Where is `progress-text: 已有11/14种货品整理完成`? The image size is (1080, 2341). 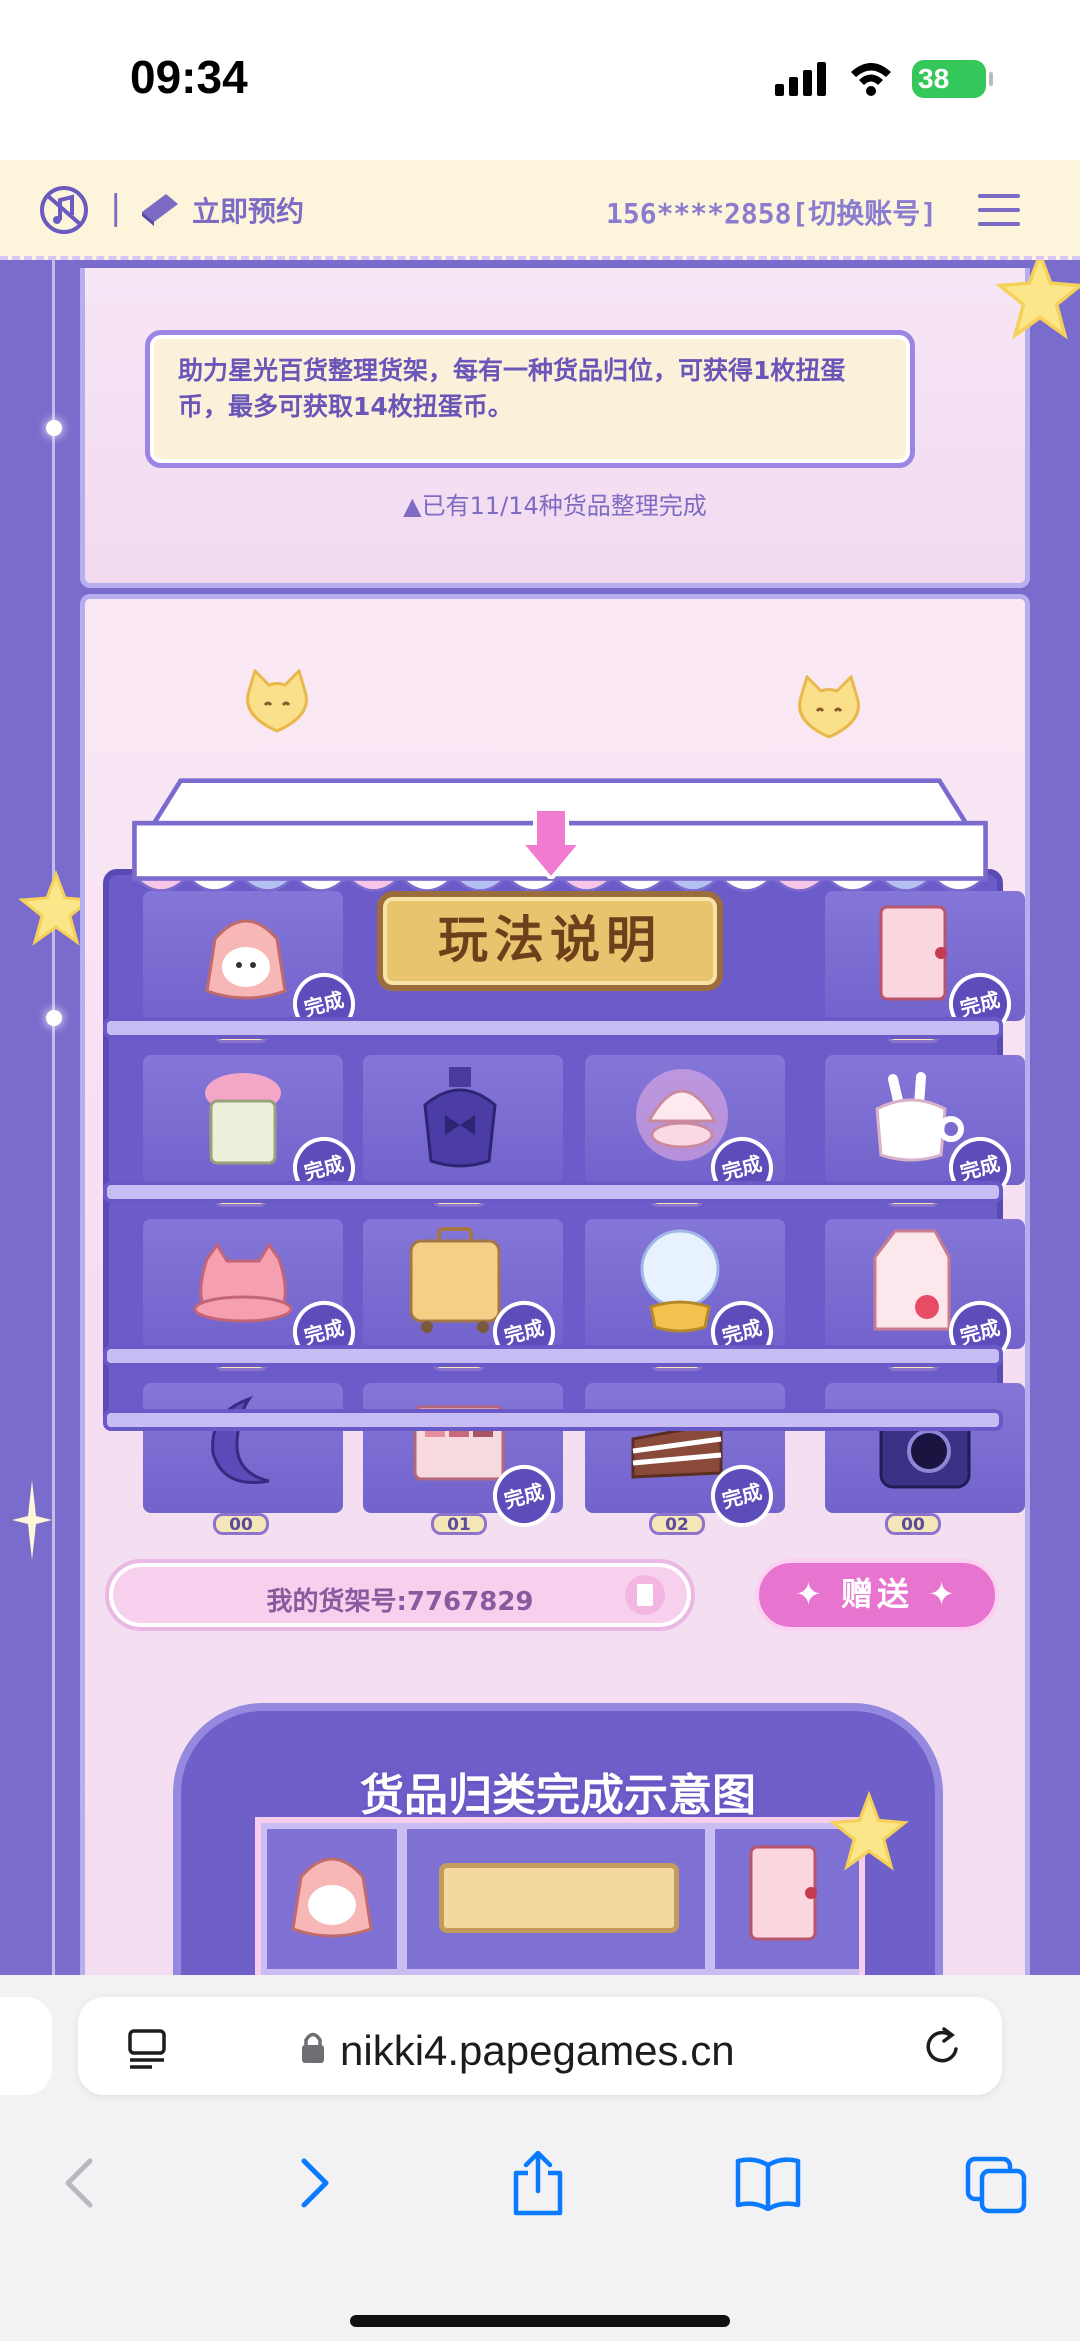
progress-text: 已有11/14种货品整理完成 is located at coordinates (564, 506).